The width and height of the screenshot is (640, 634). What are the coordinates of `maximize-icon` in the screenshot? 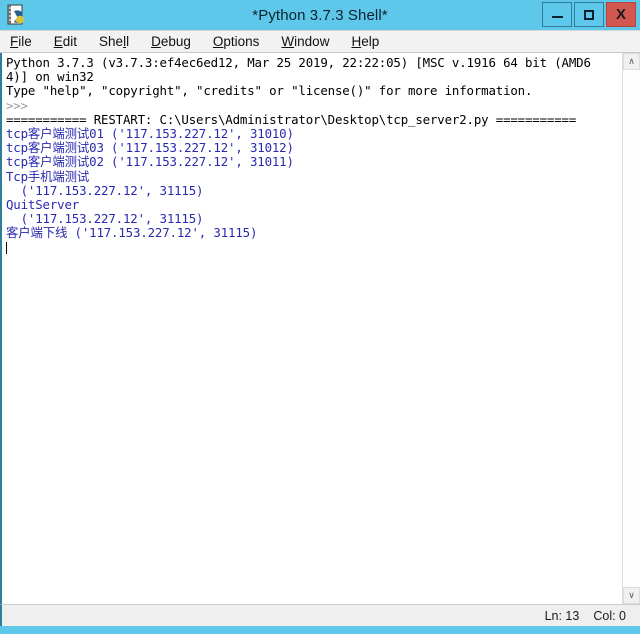 It's located at (589, 14).